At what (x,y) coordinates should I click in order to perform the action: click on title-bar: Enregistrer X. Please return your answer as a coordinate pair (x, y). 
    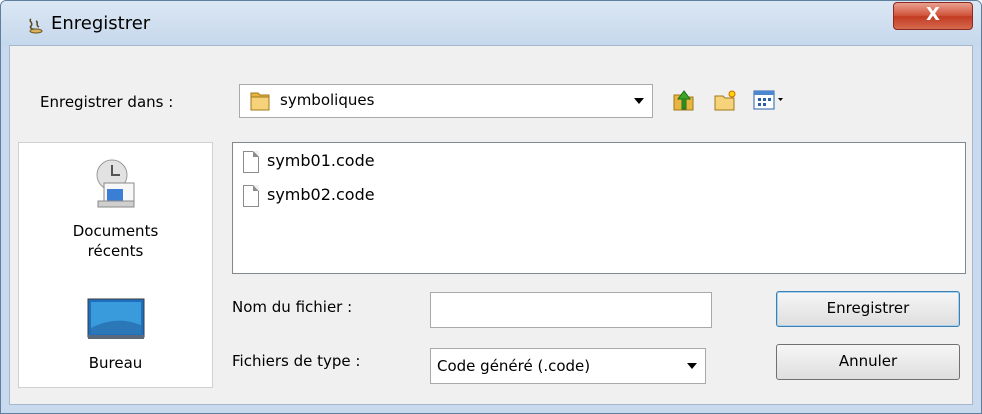
    Looking at the image, I should click on (491, 23).